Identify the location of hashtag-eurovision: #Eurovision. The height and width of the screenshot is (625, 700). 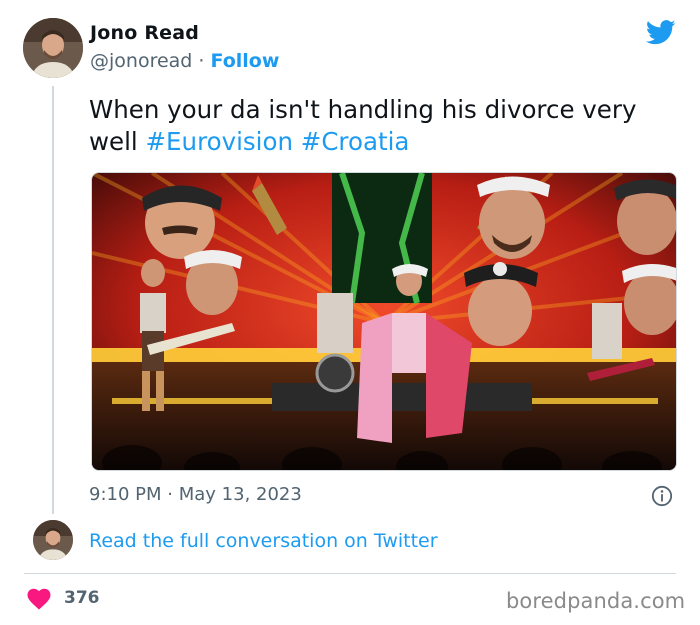
(219, 141).